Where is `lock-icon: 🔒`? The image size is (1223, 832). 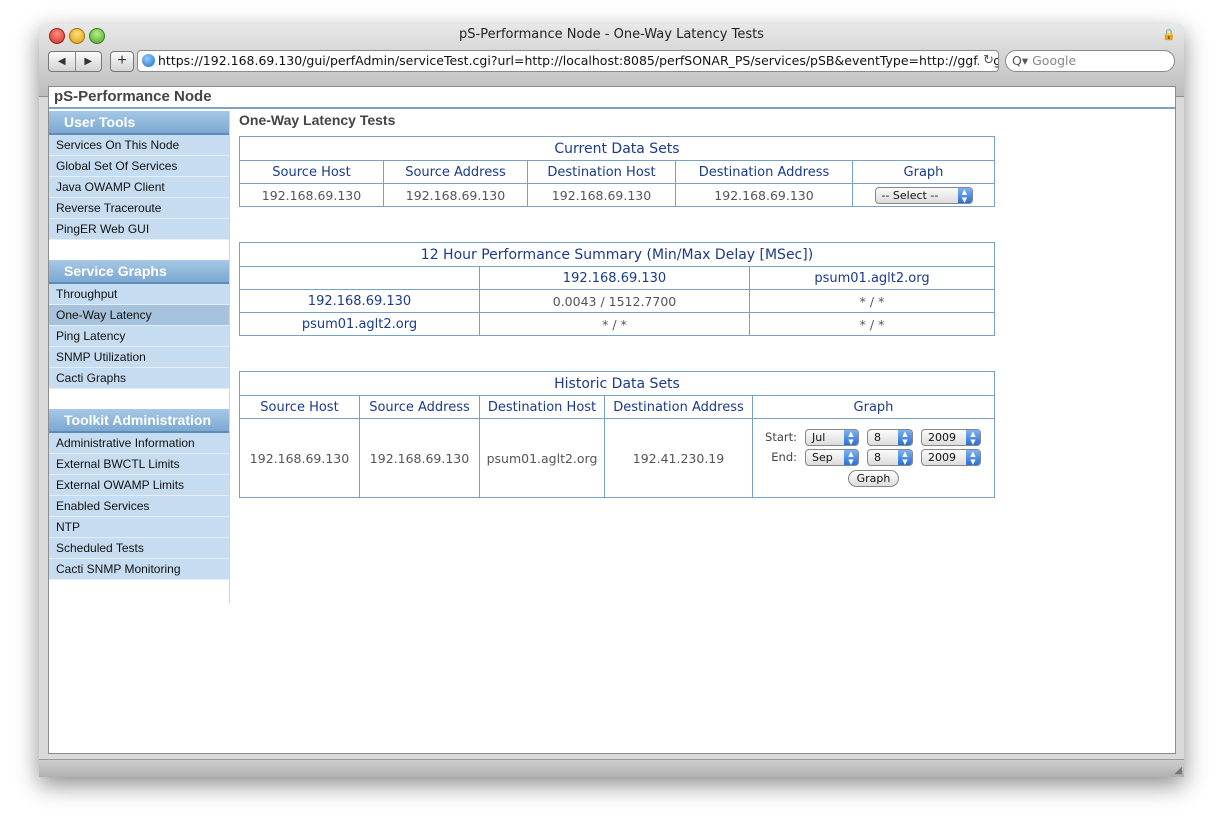 lock-icon: 🔒 is located at coordinates (1169, 35).